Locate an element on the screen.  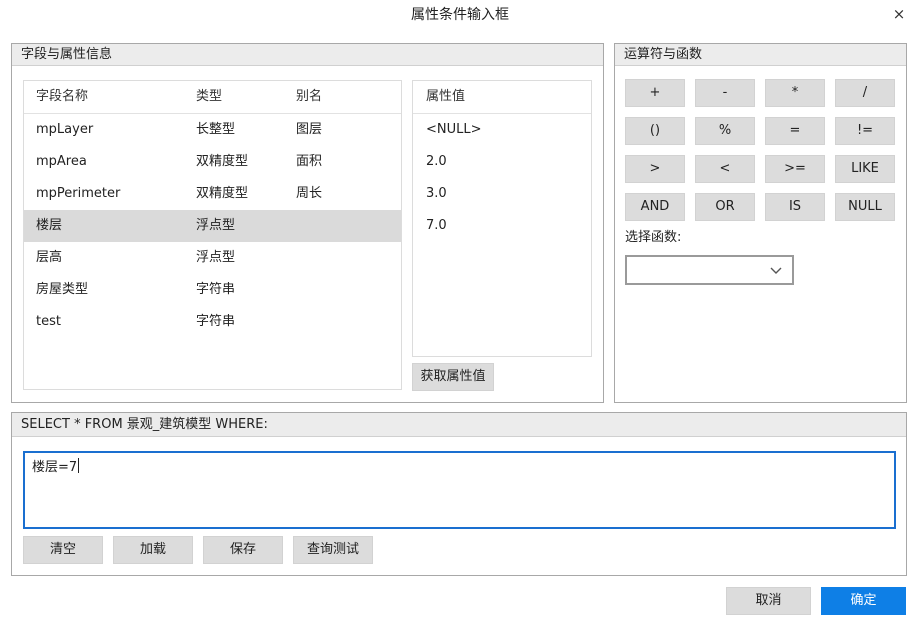
value-text: 3.0 is located at coordinates (436, 193).